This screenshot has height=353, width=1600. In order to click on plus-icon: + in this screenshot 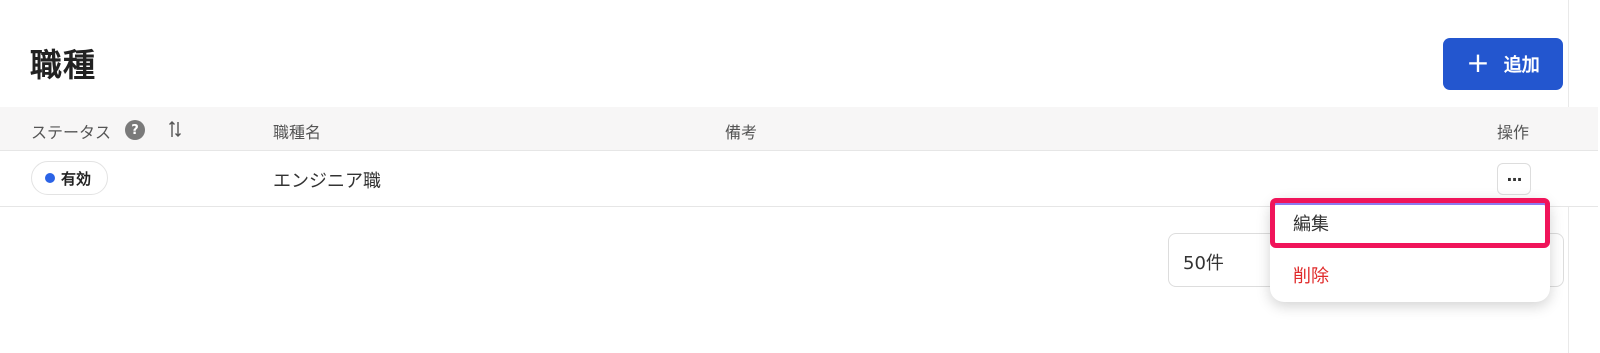, I will do `click(1478, 62)`.